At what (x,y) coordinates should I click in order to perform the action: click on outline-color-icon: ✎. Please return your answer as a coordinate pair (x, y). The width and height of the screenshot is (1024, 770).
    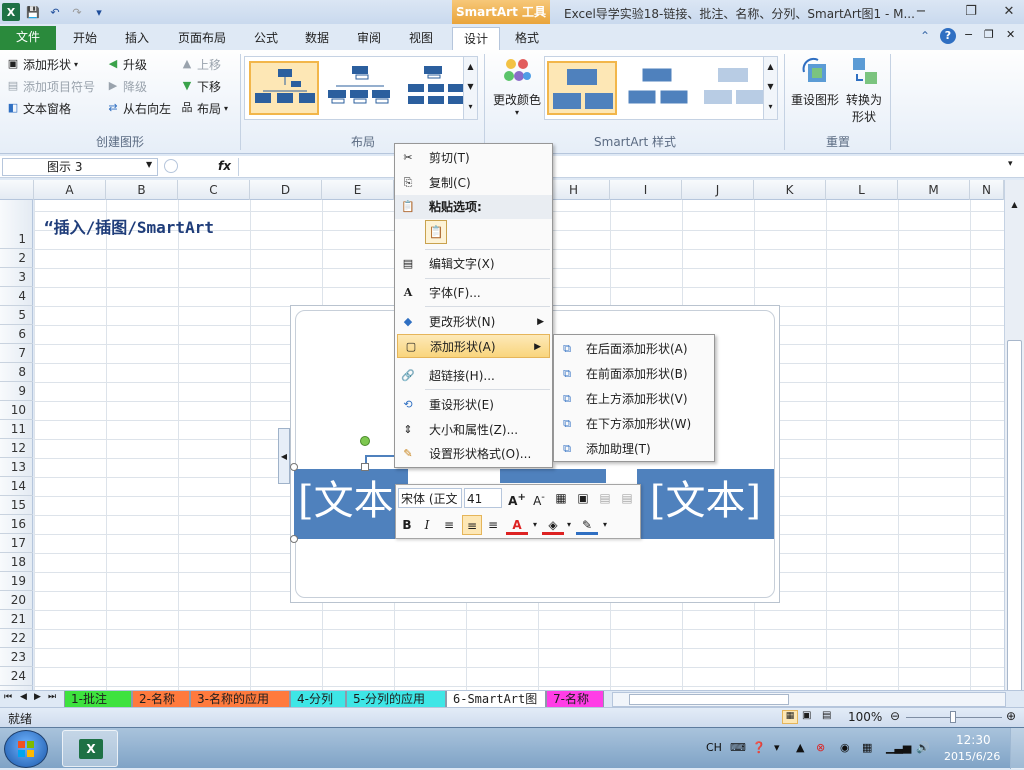
    Looking at the image, I should click on (587, 525).